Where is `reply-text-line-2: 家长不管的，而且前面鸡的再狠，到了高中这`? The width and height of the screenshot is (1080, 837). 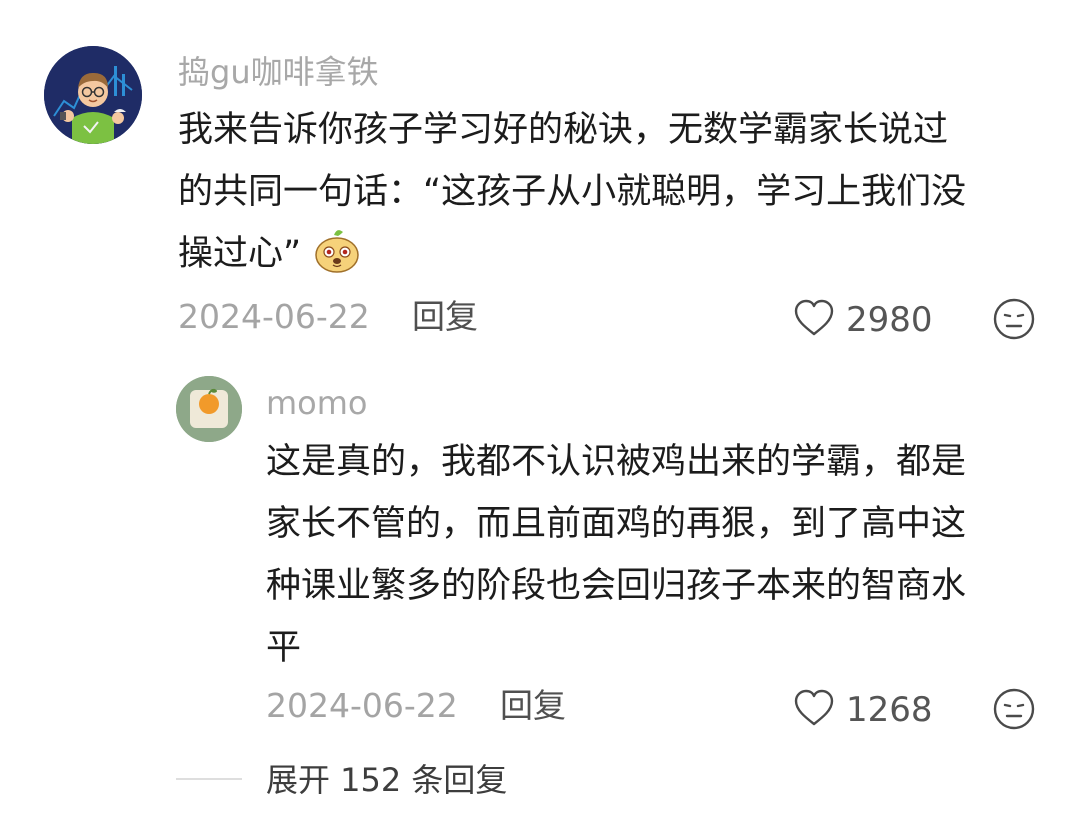 reply-text-line-2: 家长不管的，而且前面鸡的再狠，到了高中这 is located at coordinates (616, 524).